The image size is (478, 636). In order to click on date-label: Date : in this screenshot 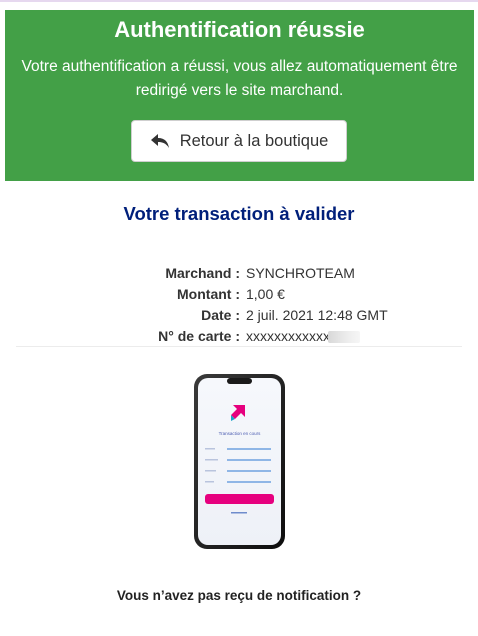, I will do `click(220, 315)`.